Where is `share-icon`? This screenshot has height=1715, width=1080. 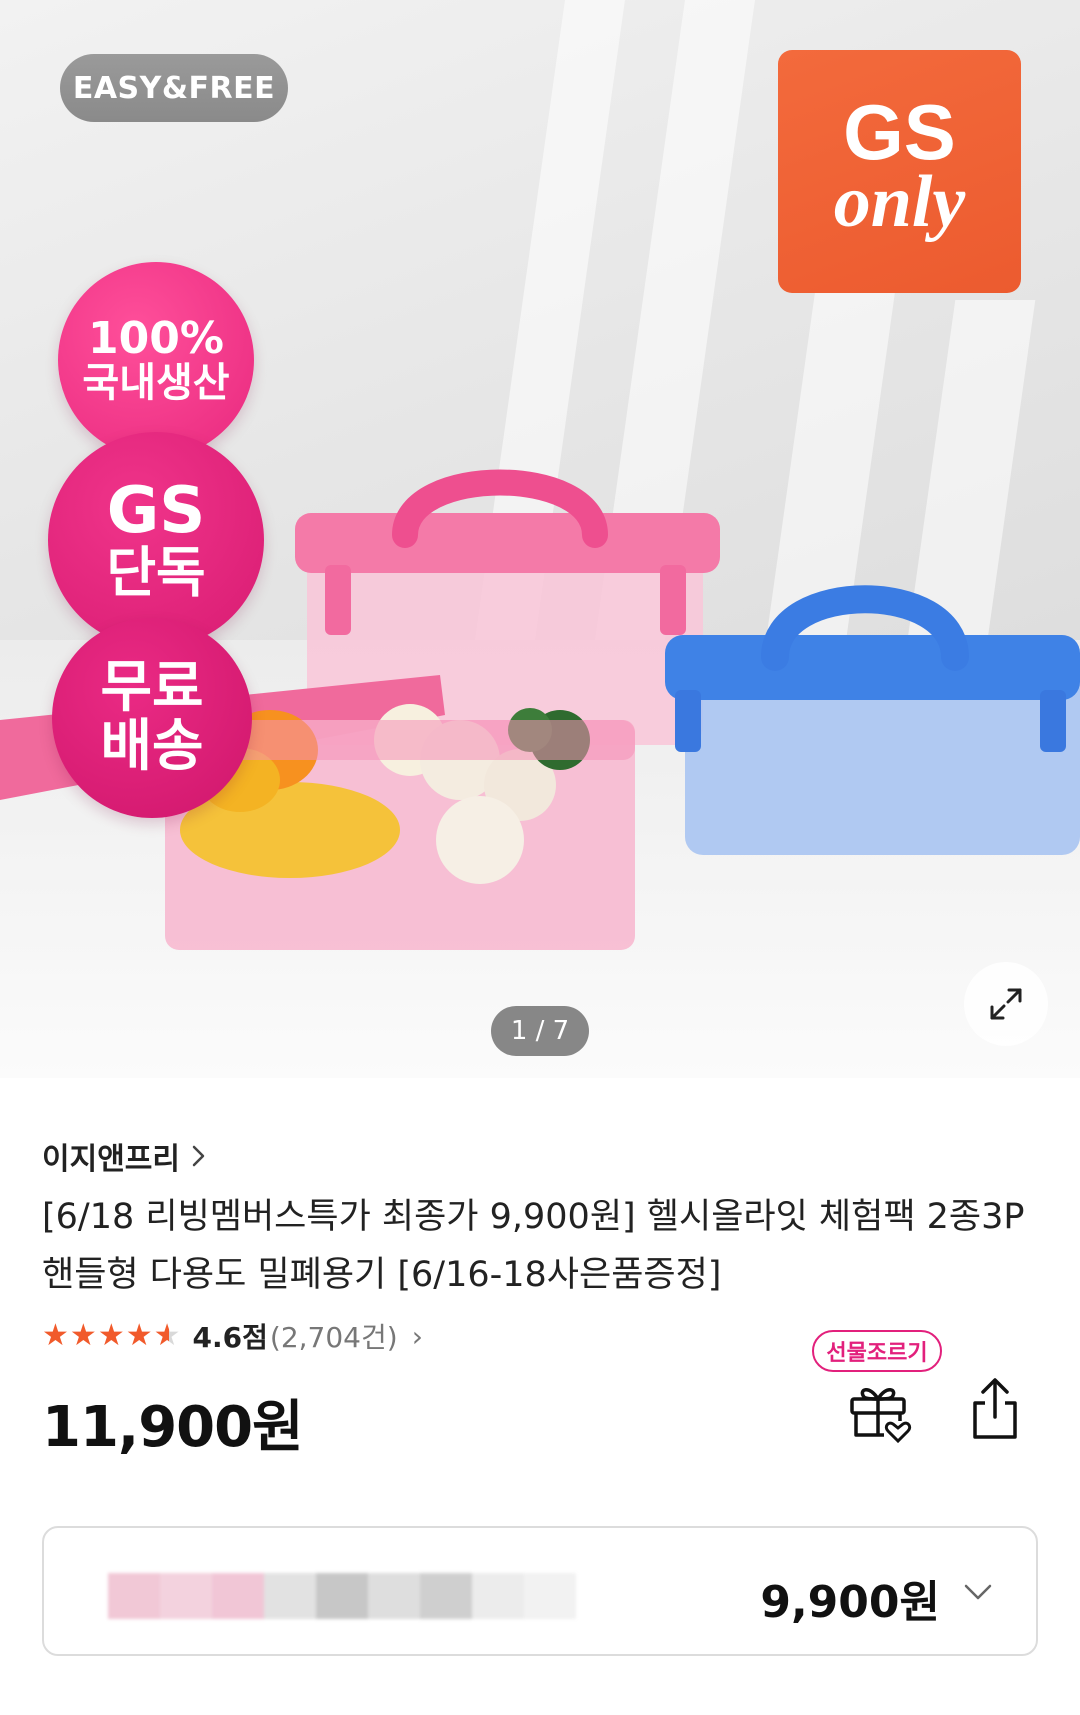 share-icon is located at coordinates (995, 1408).